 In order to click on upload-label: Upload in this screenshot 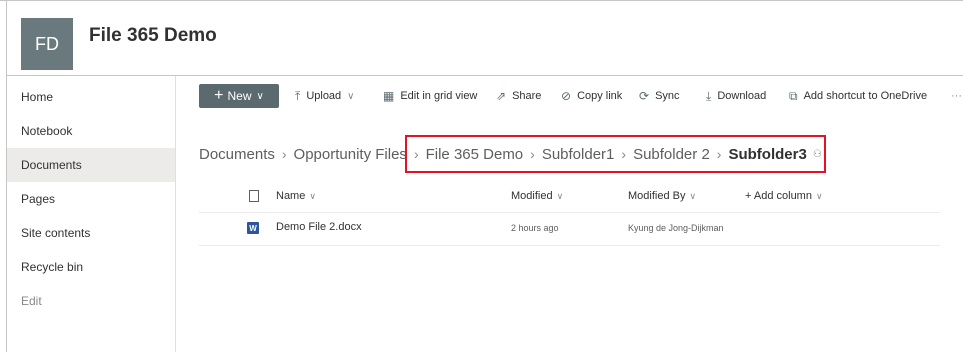, I will do `click(324, 96)`.